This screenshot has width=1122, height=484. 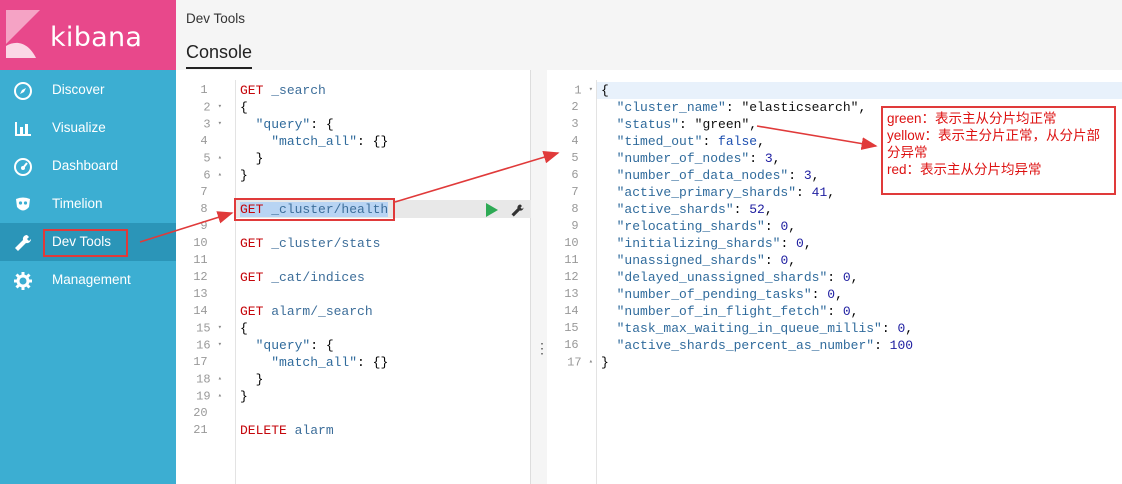 What do you see at coordinates (186, 227) in the screenshot?
I see `arrow-devtools-to-request` at bounding box center [186, 227].